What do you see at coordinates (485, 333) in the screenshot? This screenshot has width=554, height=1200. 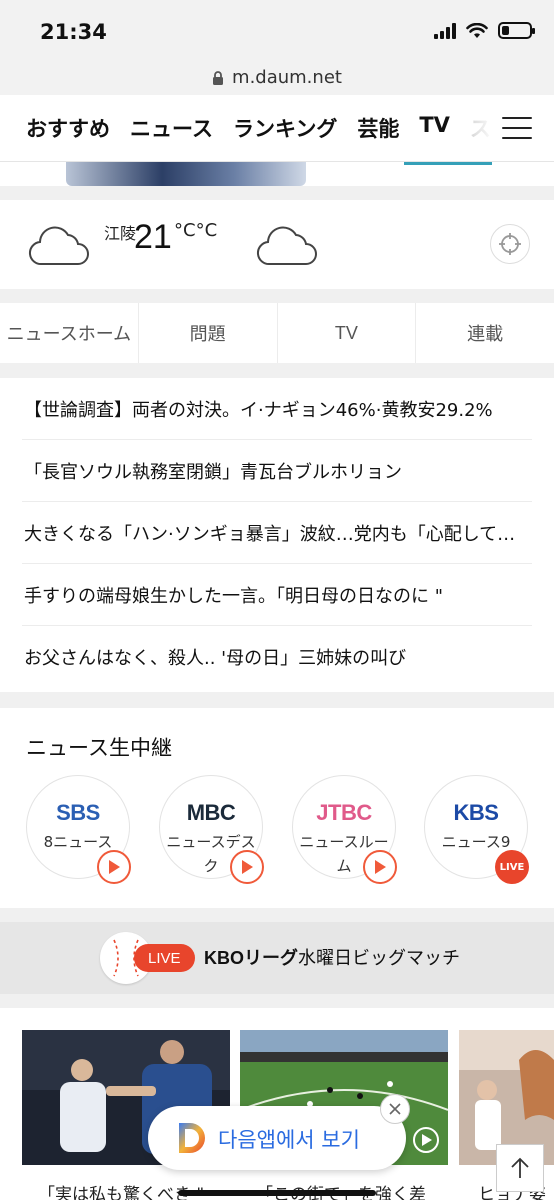 I see `subtab-series: 連載` at bounding box center [485, 333].